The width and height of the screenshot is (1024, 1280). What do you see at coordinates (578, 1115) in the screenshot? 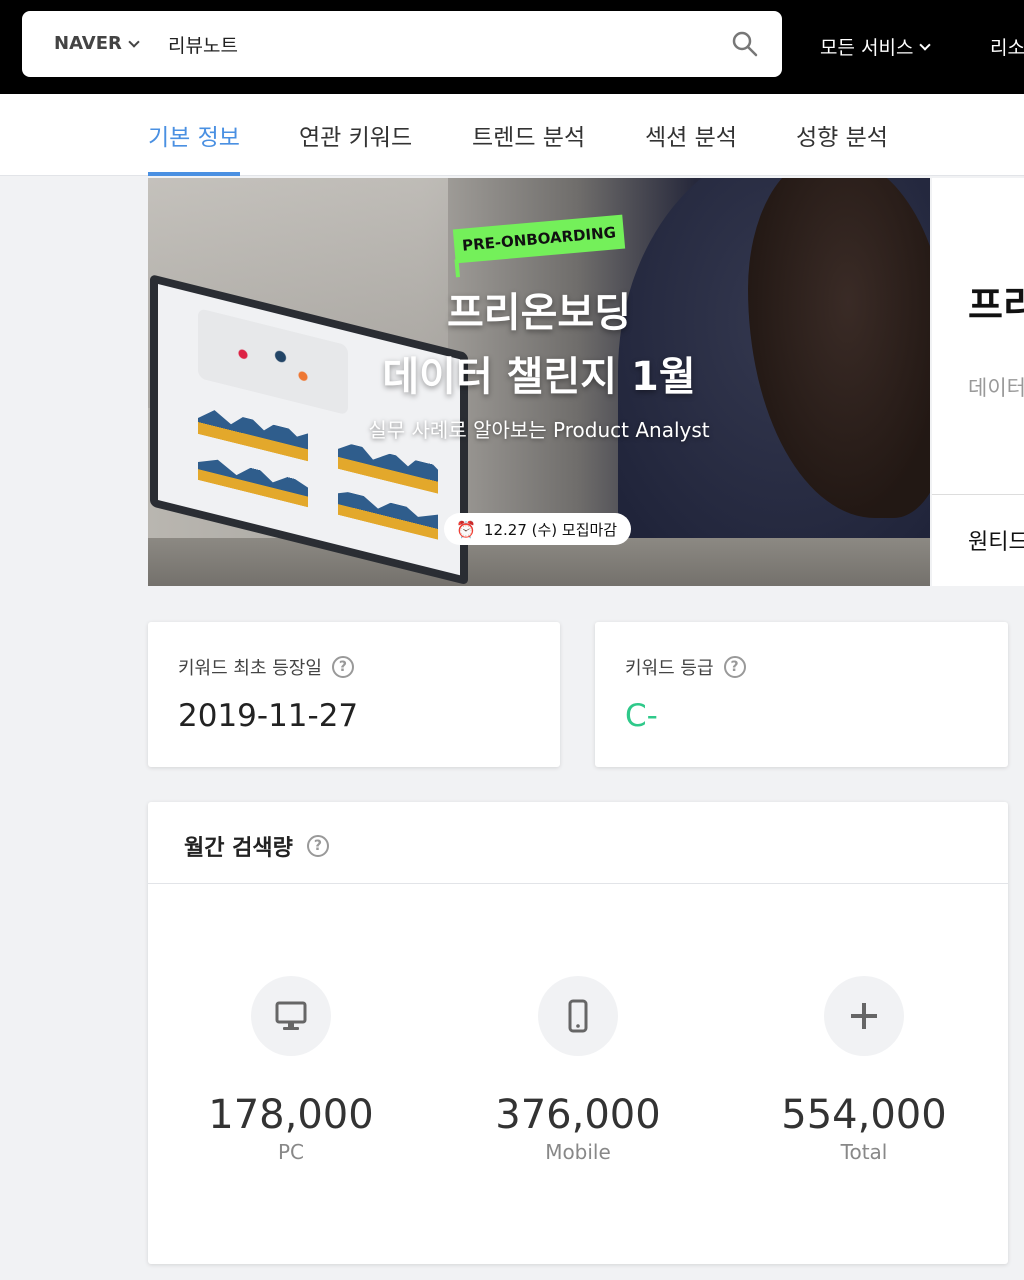
I see `stat-value: 376,000` at bounding box center [578, 1115].